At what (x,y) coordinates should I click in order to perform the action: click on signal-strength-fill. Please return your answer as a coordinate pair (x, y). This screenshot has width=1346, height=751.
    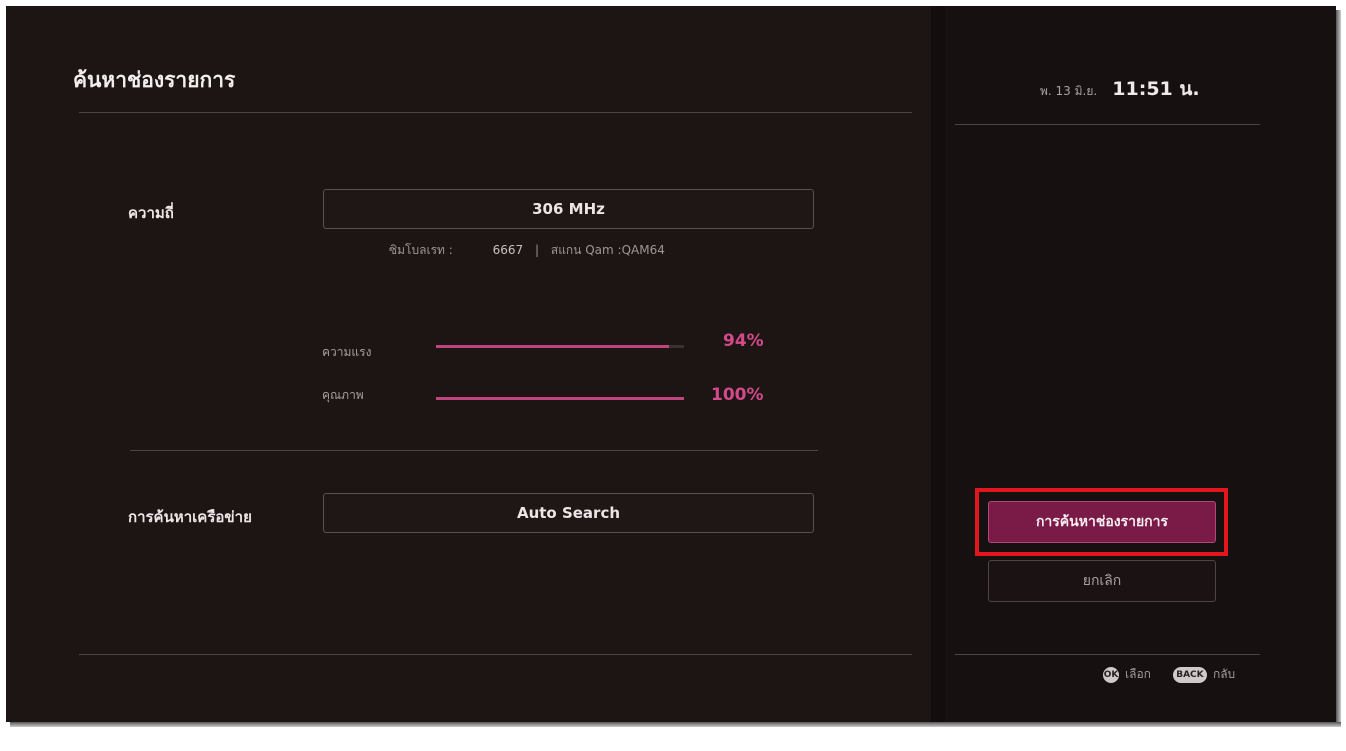
    Looking at the image, I should click on (553, 346).